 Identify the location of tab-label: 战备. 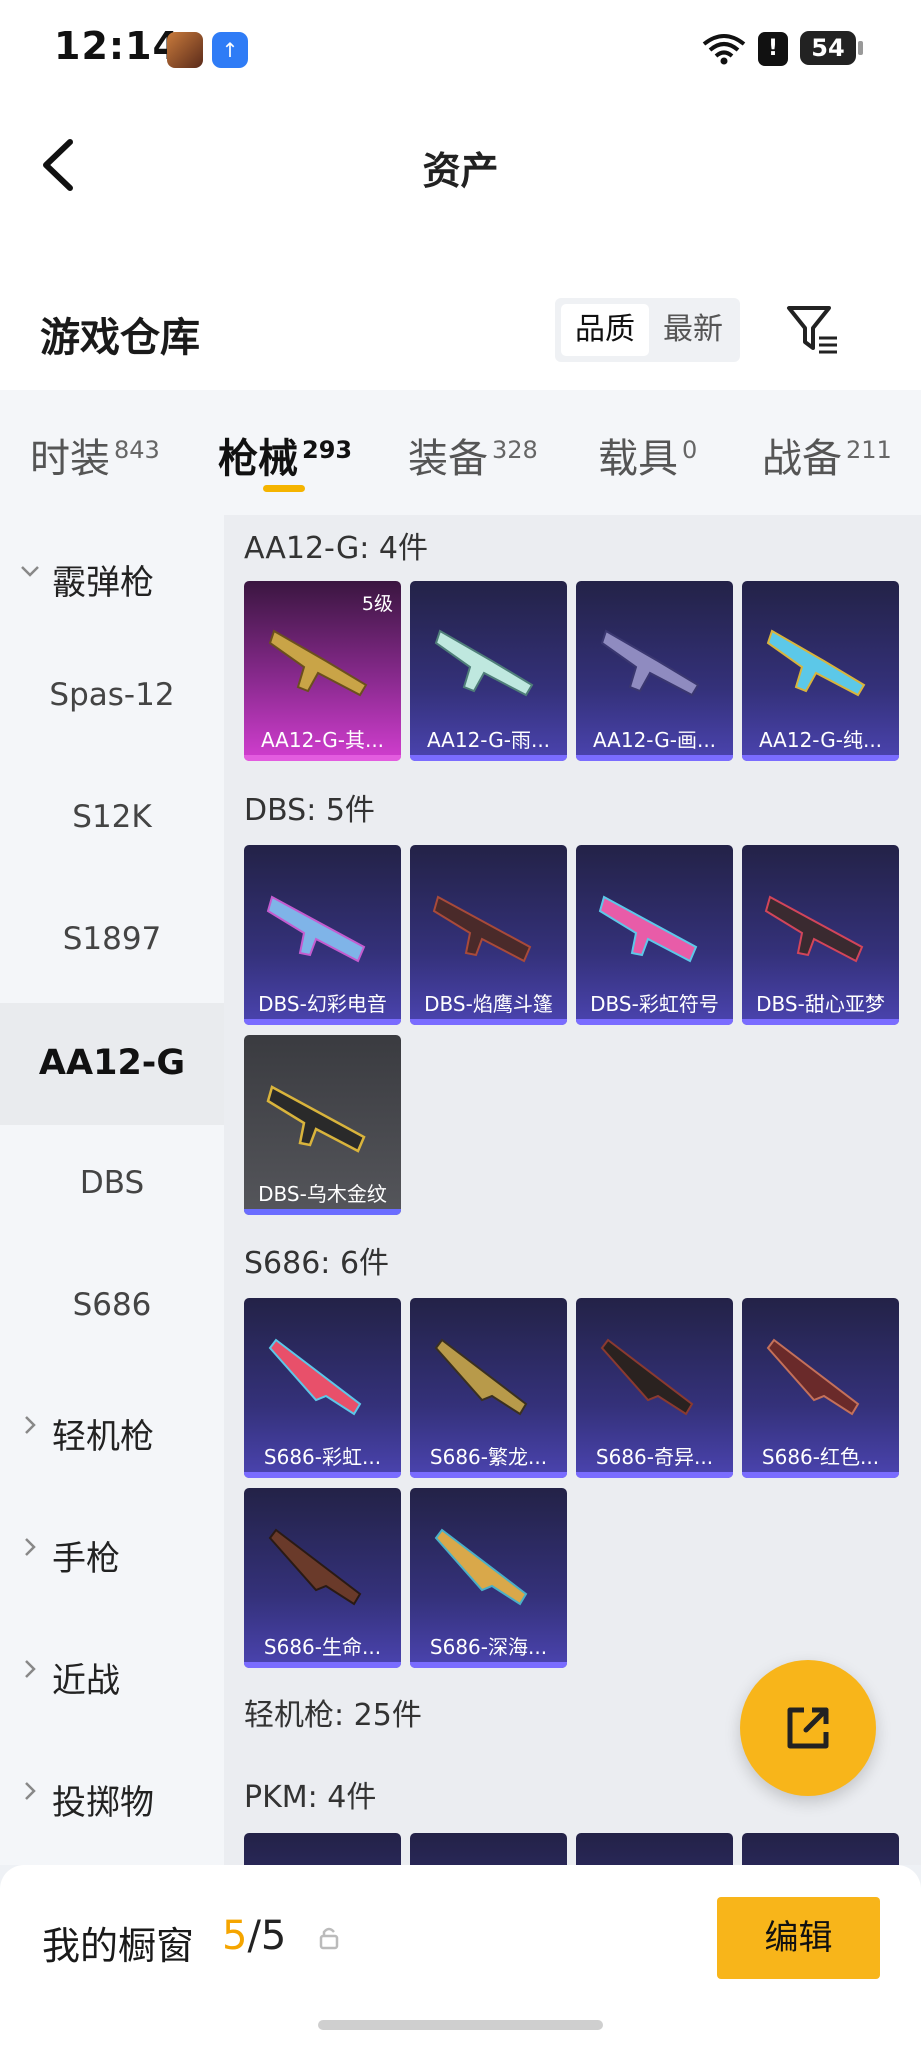
(802, 459).